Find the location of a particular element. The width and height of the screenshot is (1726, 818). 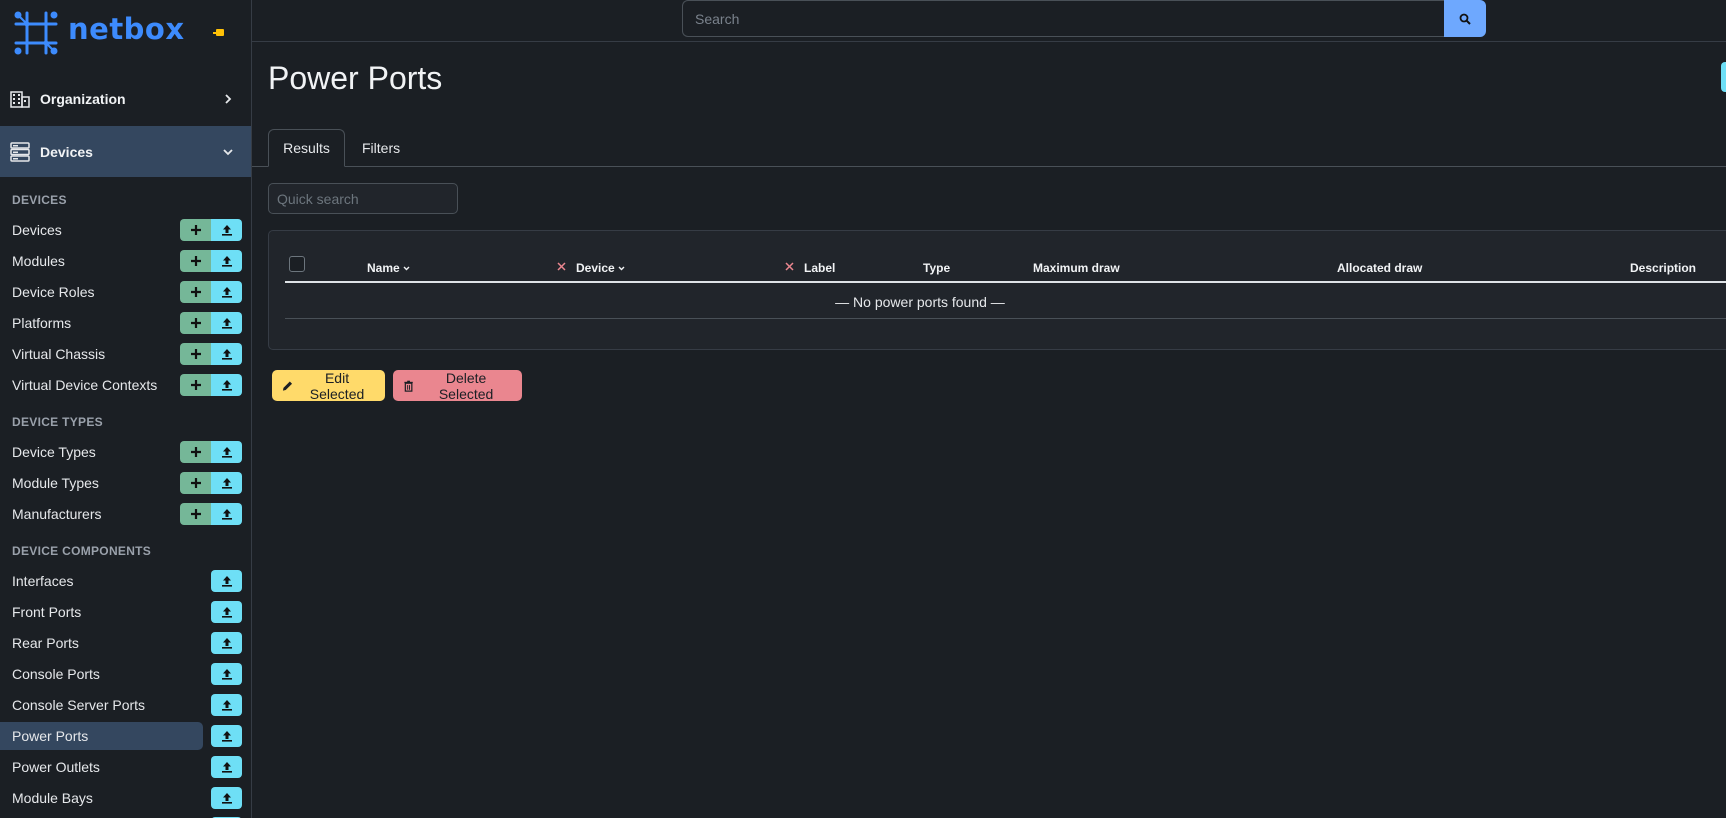

quick-search-input is located at coordinates (363, 198).